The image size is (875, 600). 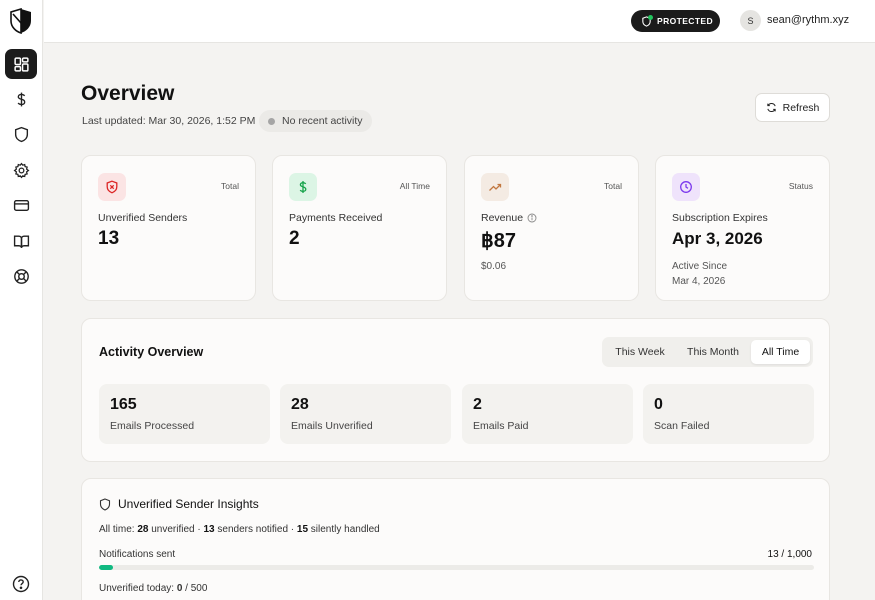 I want to click on stat-value: ฿87, so click(x=498, y=241).